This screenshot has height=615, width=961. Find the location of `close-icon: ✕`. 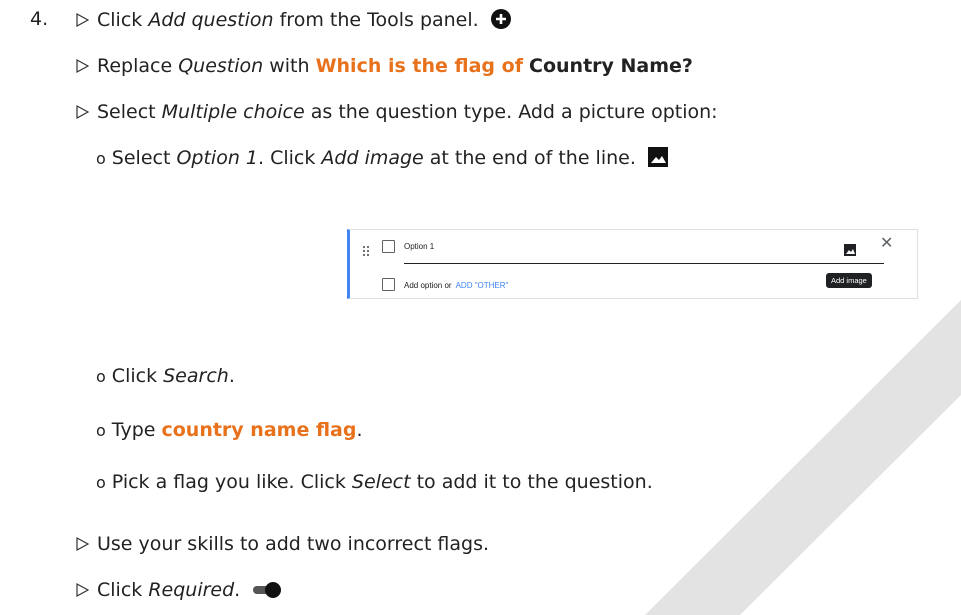

close-icon: ✕ is located at coordinates (886, 244).